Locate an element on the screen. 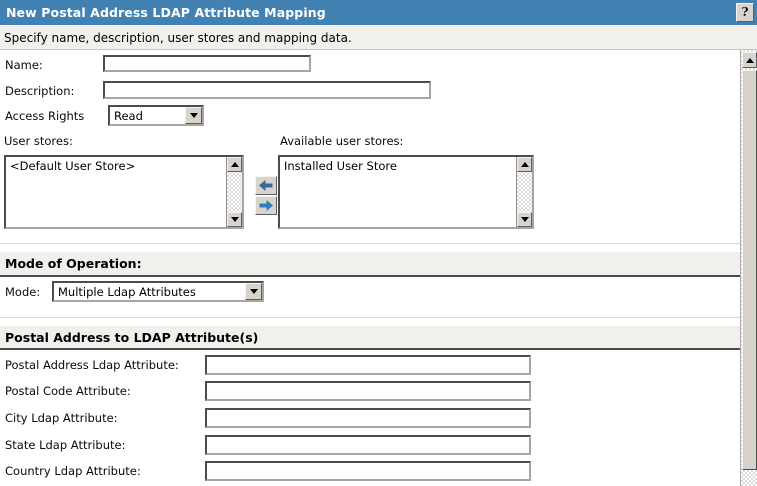 The width and height of the screenshot is (757, 486). country-ldap-attribute-label: Country Ldap Attribute: is located at coordinates (73, 471).